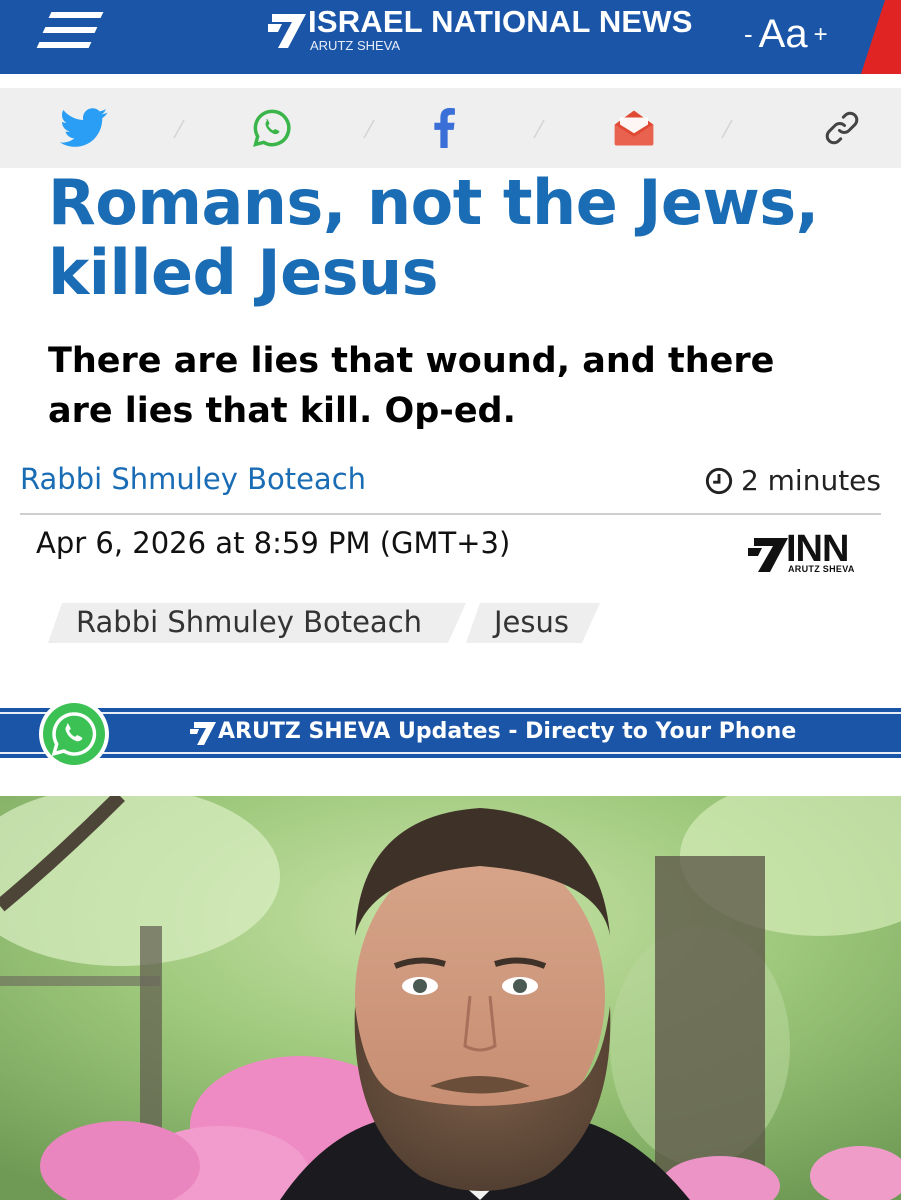  What do you see at coordinates (243, 272) in the screenshot?
I see `article-title-line: killed Jesus` at bounding box center [243, 272].